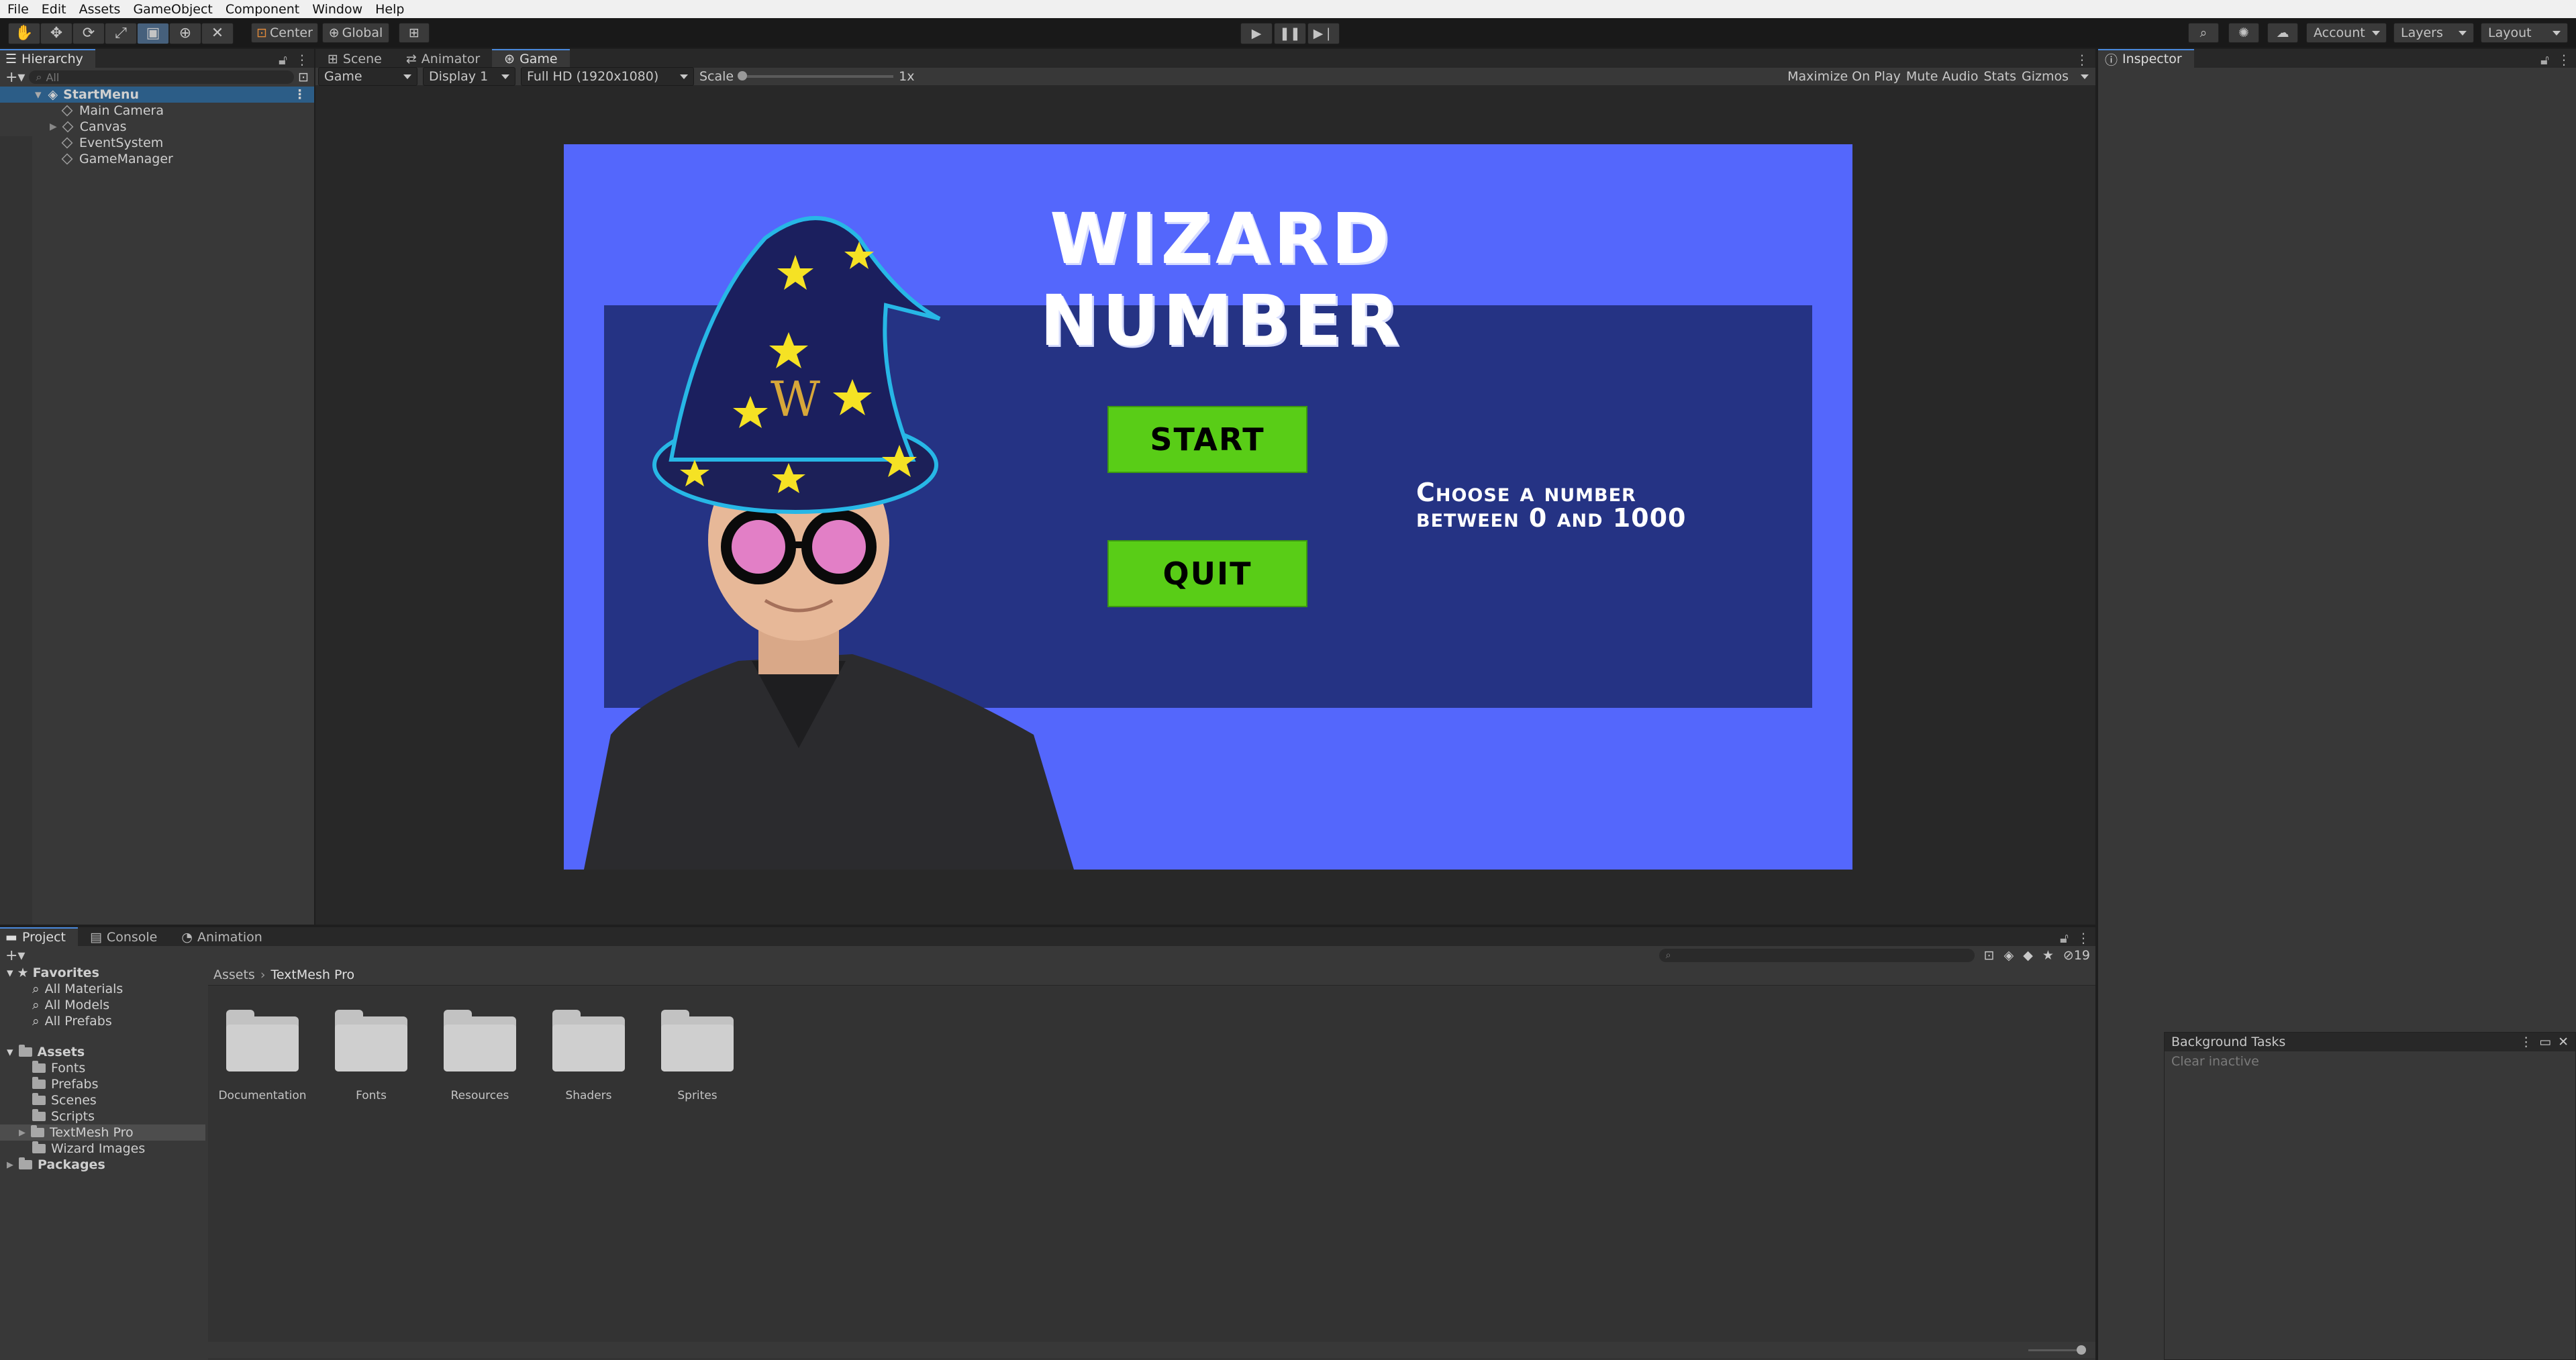 Image resolution: width=2576 pixels, height=1360 pixels. Describe the element at coordinates (2009, 955) in the screenshot. I see `search-by-label-icon: ◈` at that location.